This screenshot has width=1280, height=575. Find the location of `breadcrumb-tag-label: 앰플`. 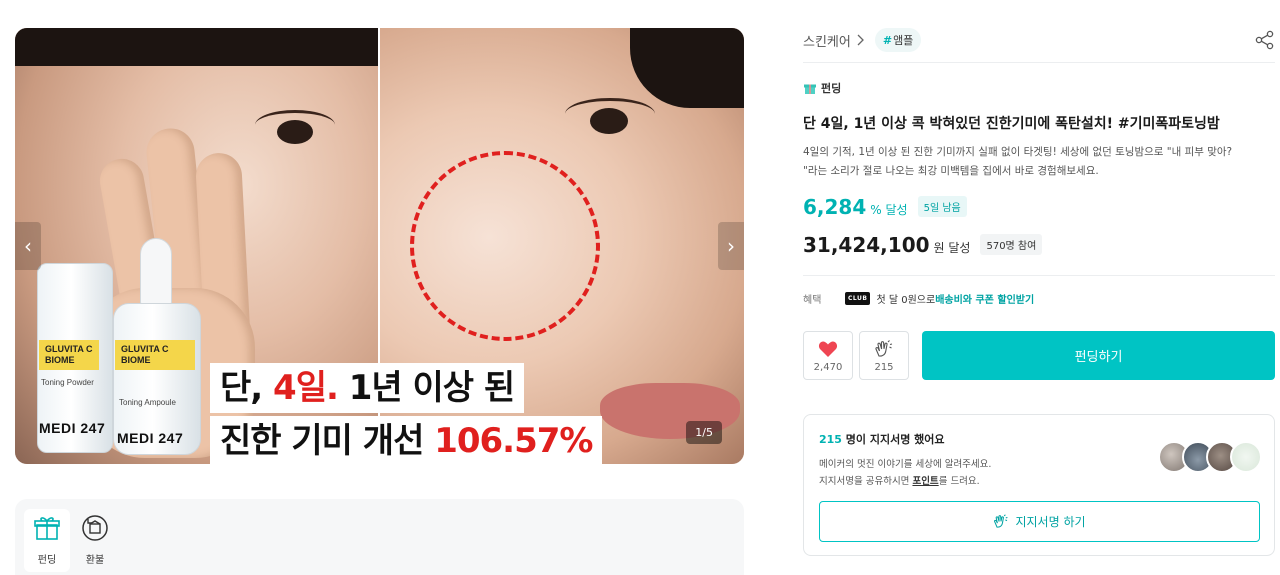

breadcrumb-tag-label: 앰플 is located at coordinates (903, 40).